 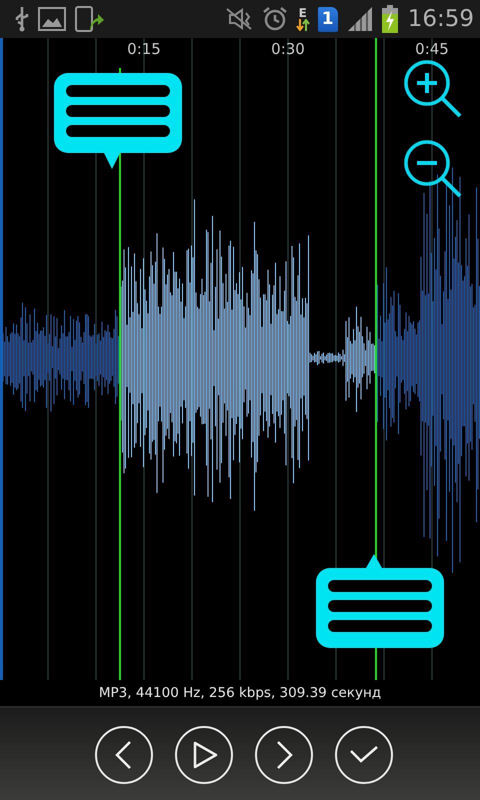 What do you see at coordinates (302, 13) in the screenshot?
I see `network-type: E` at bounding box center [302, 13].